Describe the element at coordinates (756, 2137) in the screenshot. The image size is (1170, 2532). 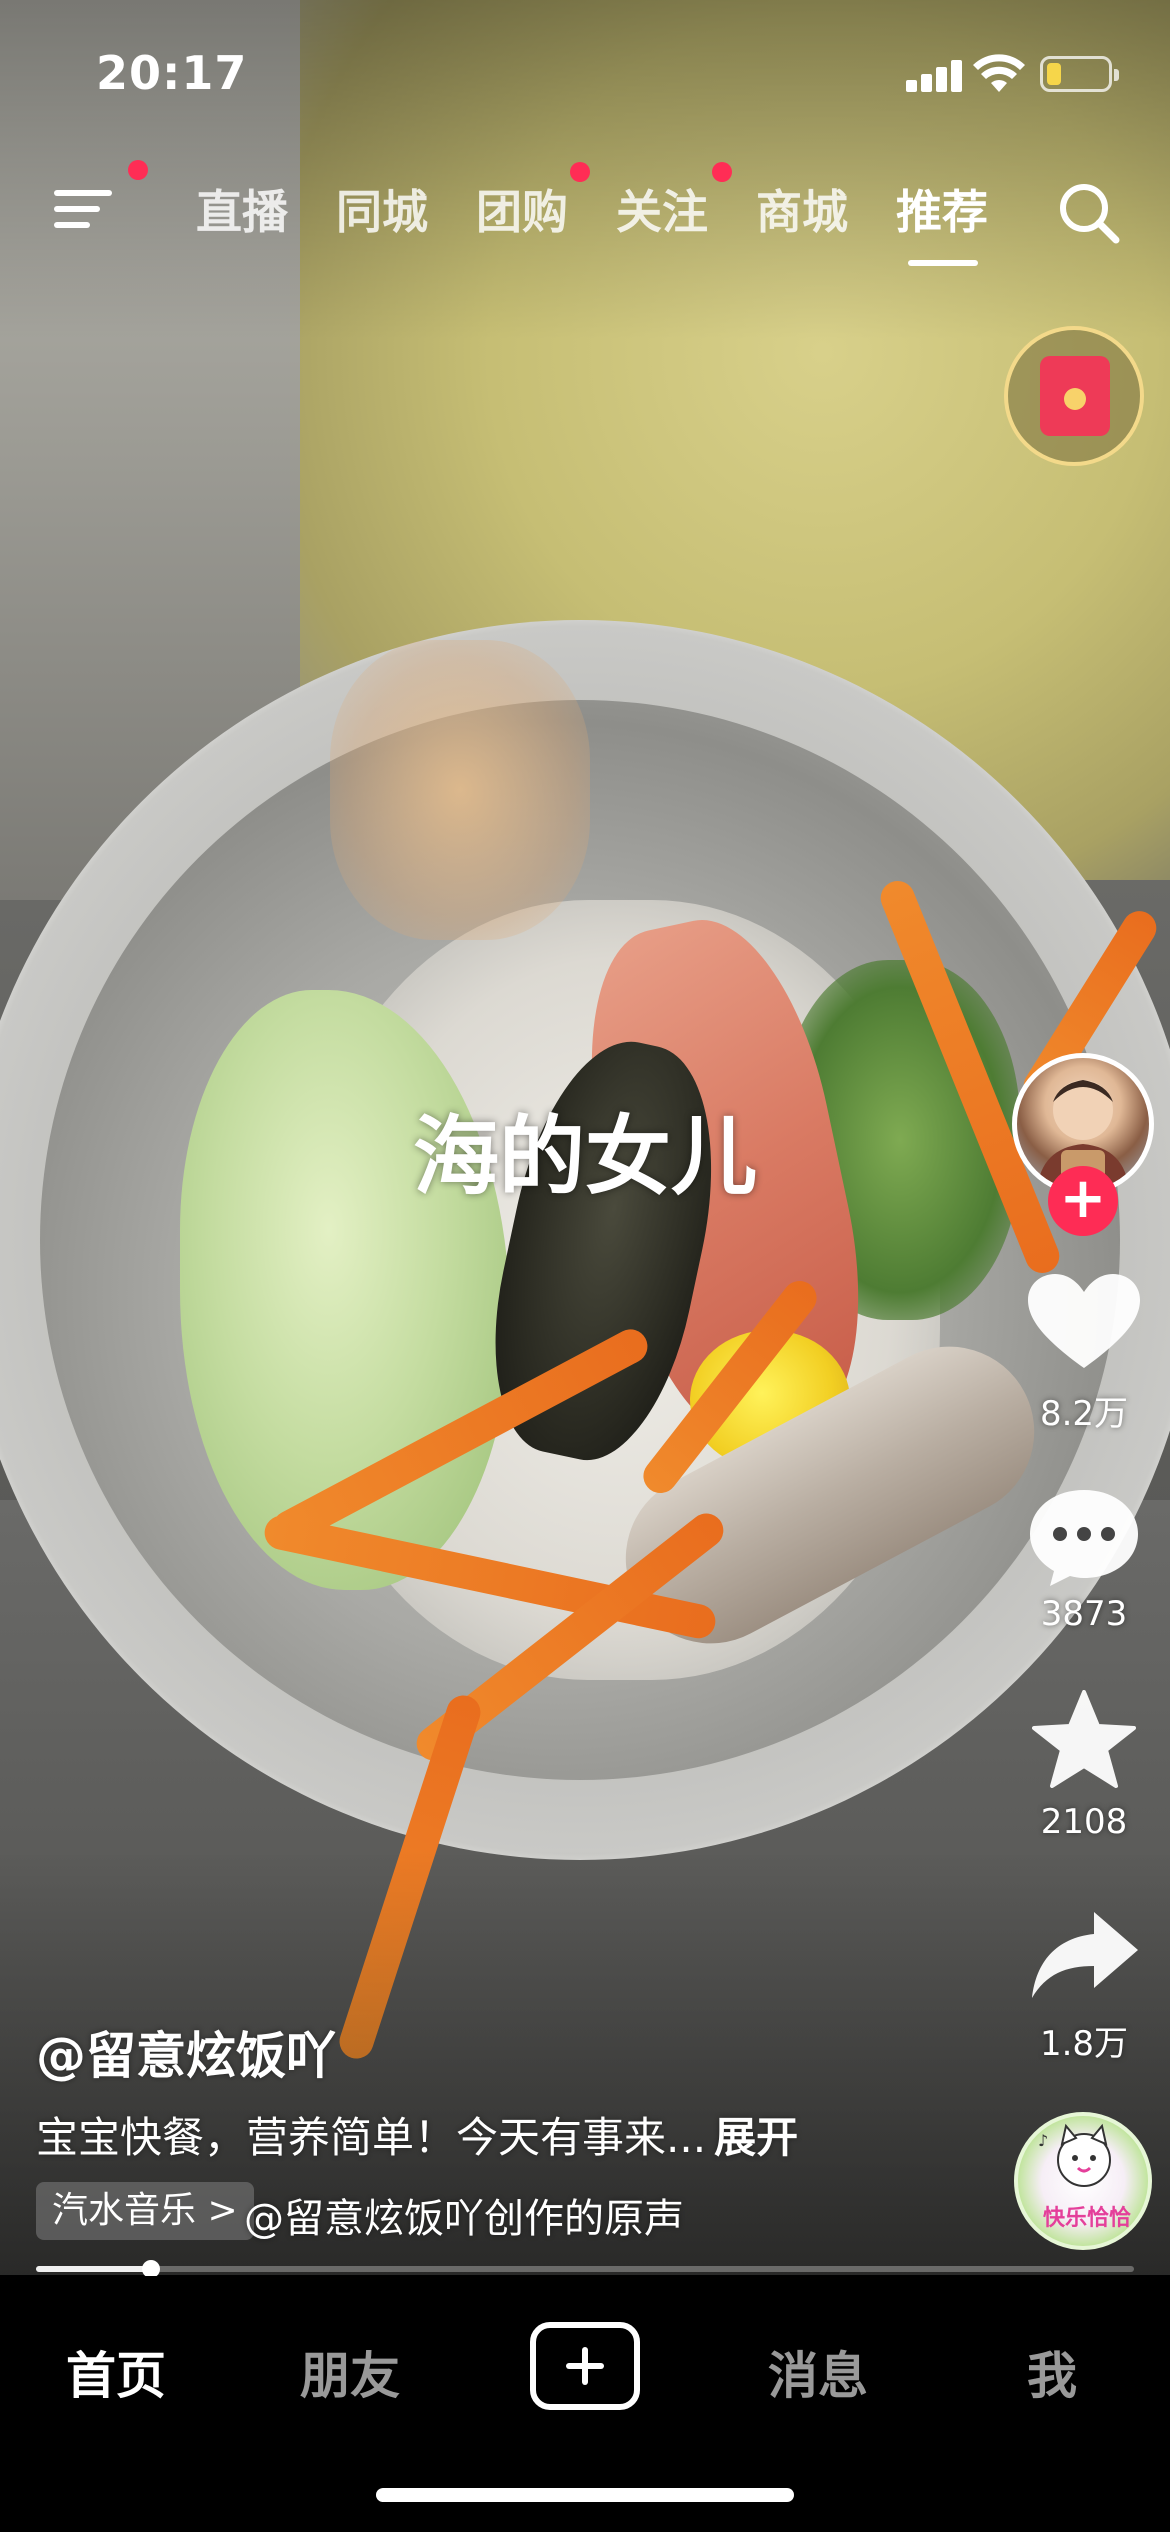
I see `expand-button: 展开` at that location.